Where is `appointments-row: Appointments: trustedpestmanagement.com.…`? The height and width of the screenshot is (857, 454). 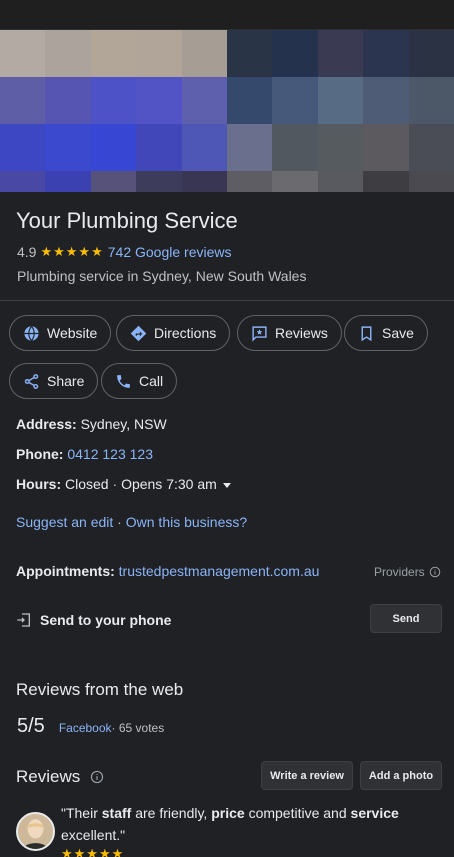
appointments-row: Appointments: trustedpestmanagement.com.… is located at coordinates (167, 571).